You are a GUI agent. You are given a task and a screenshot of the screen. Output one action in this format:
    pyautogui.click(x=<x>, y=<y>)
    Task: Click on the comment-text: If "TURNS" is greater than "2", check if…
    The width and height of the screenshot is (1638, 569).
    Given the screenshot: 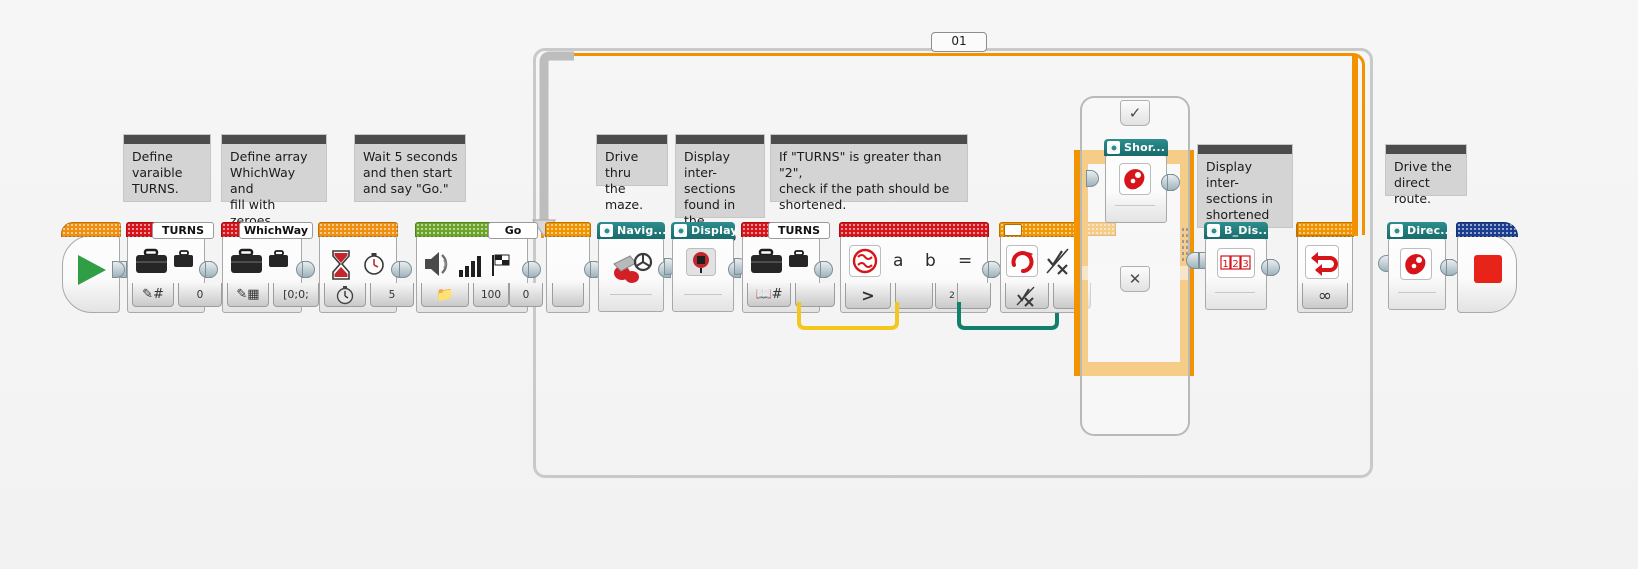 What is the action you would take?
    pyautogui.click(x=864, y=180)
    